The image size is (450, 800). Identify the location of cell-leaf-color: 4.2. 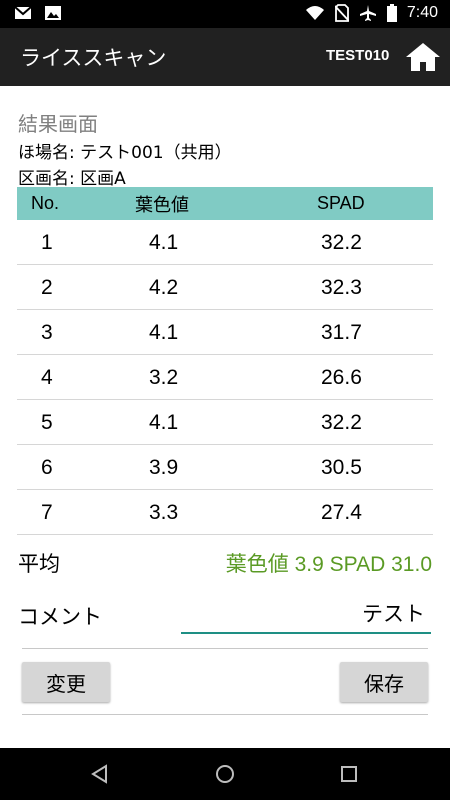
(164, 287).